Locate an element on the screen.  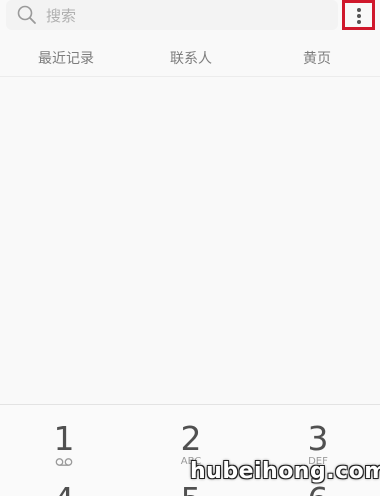
key-digit: 4 is located at coordinates (64, 489).